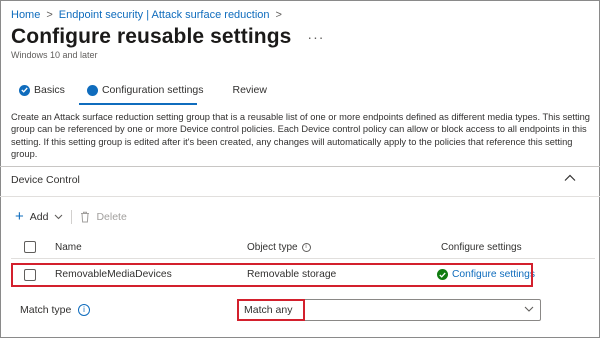 This screenshot has width=600, height=338. Describe the element at coordinates (111, 216) in the screenshot. I see `delete-button-label: Delete` at that location.